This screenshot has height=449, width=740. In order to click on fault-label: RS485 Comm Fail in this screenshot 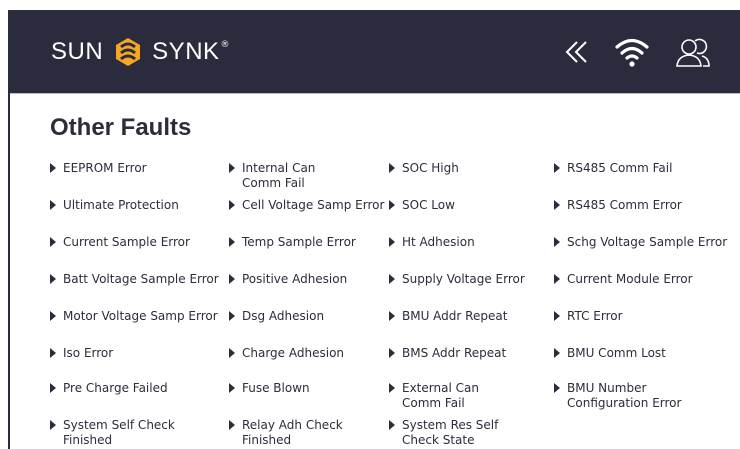, I will do `click(620, 168)`.